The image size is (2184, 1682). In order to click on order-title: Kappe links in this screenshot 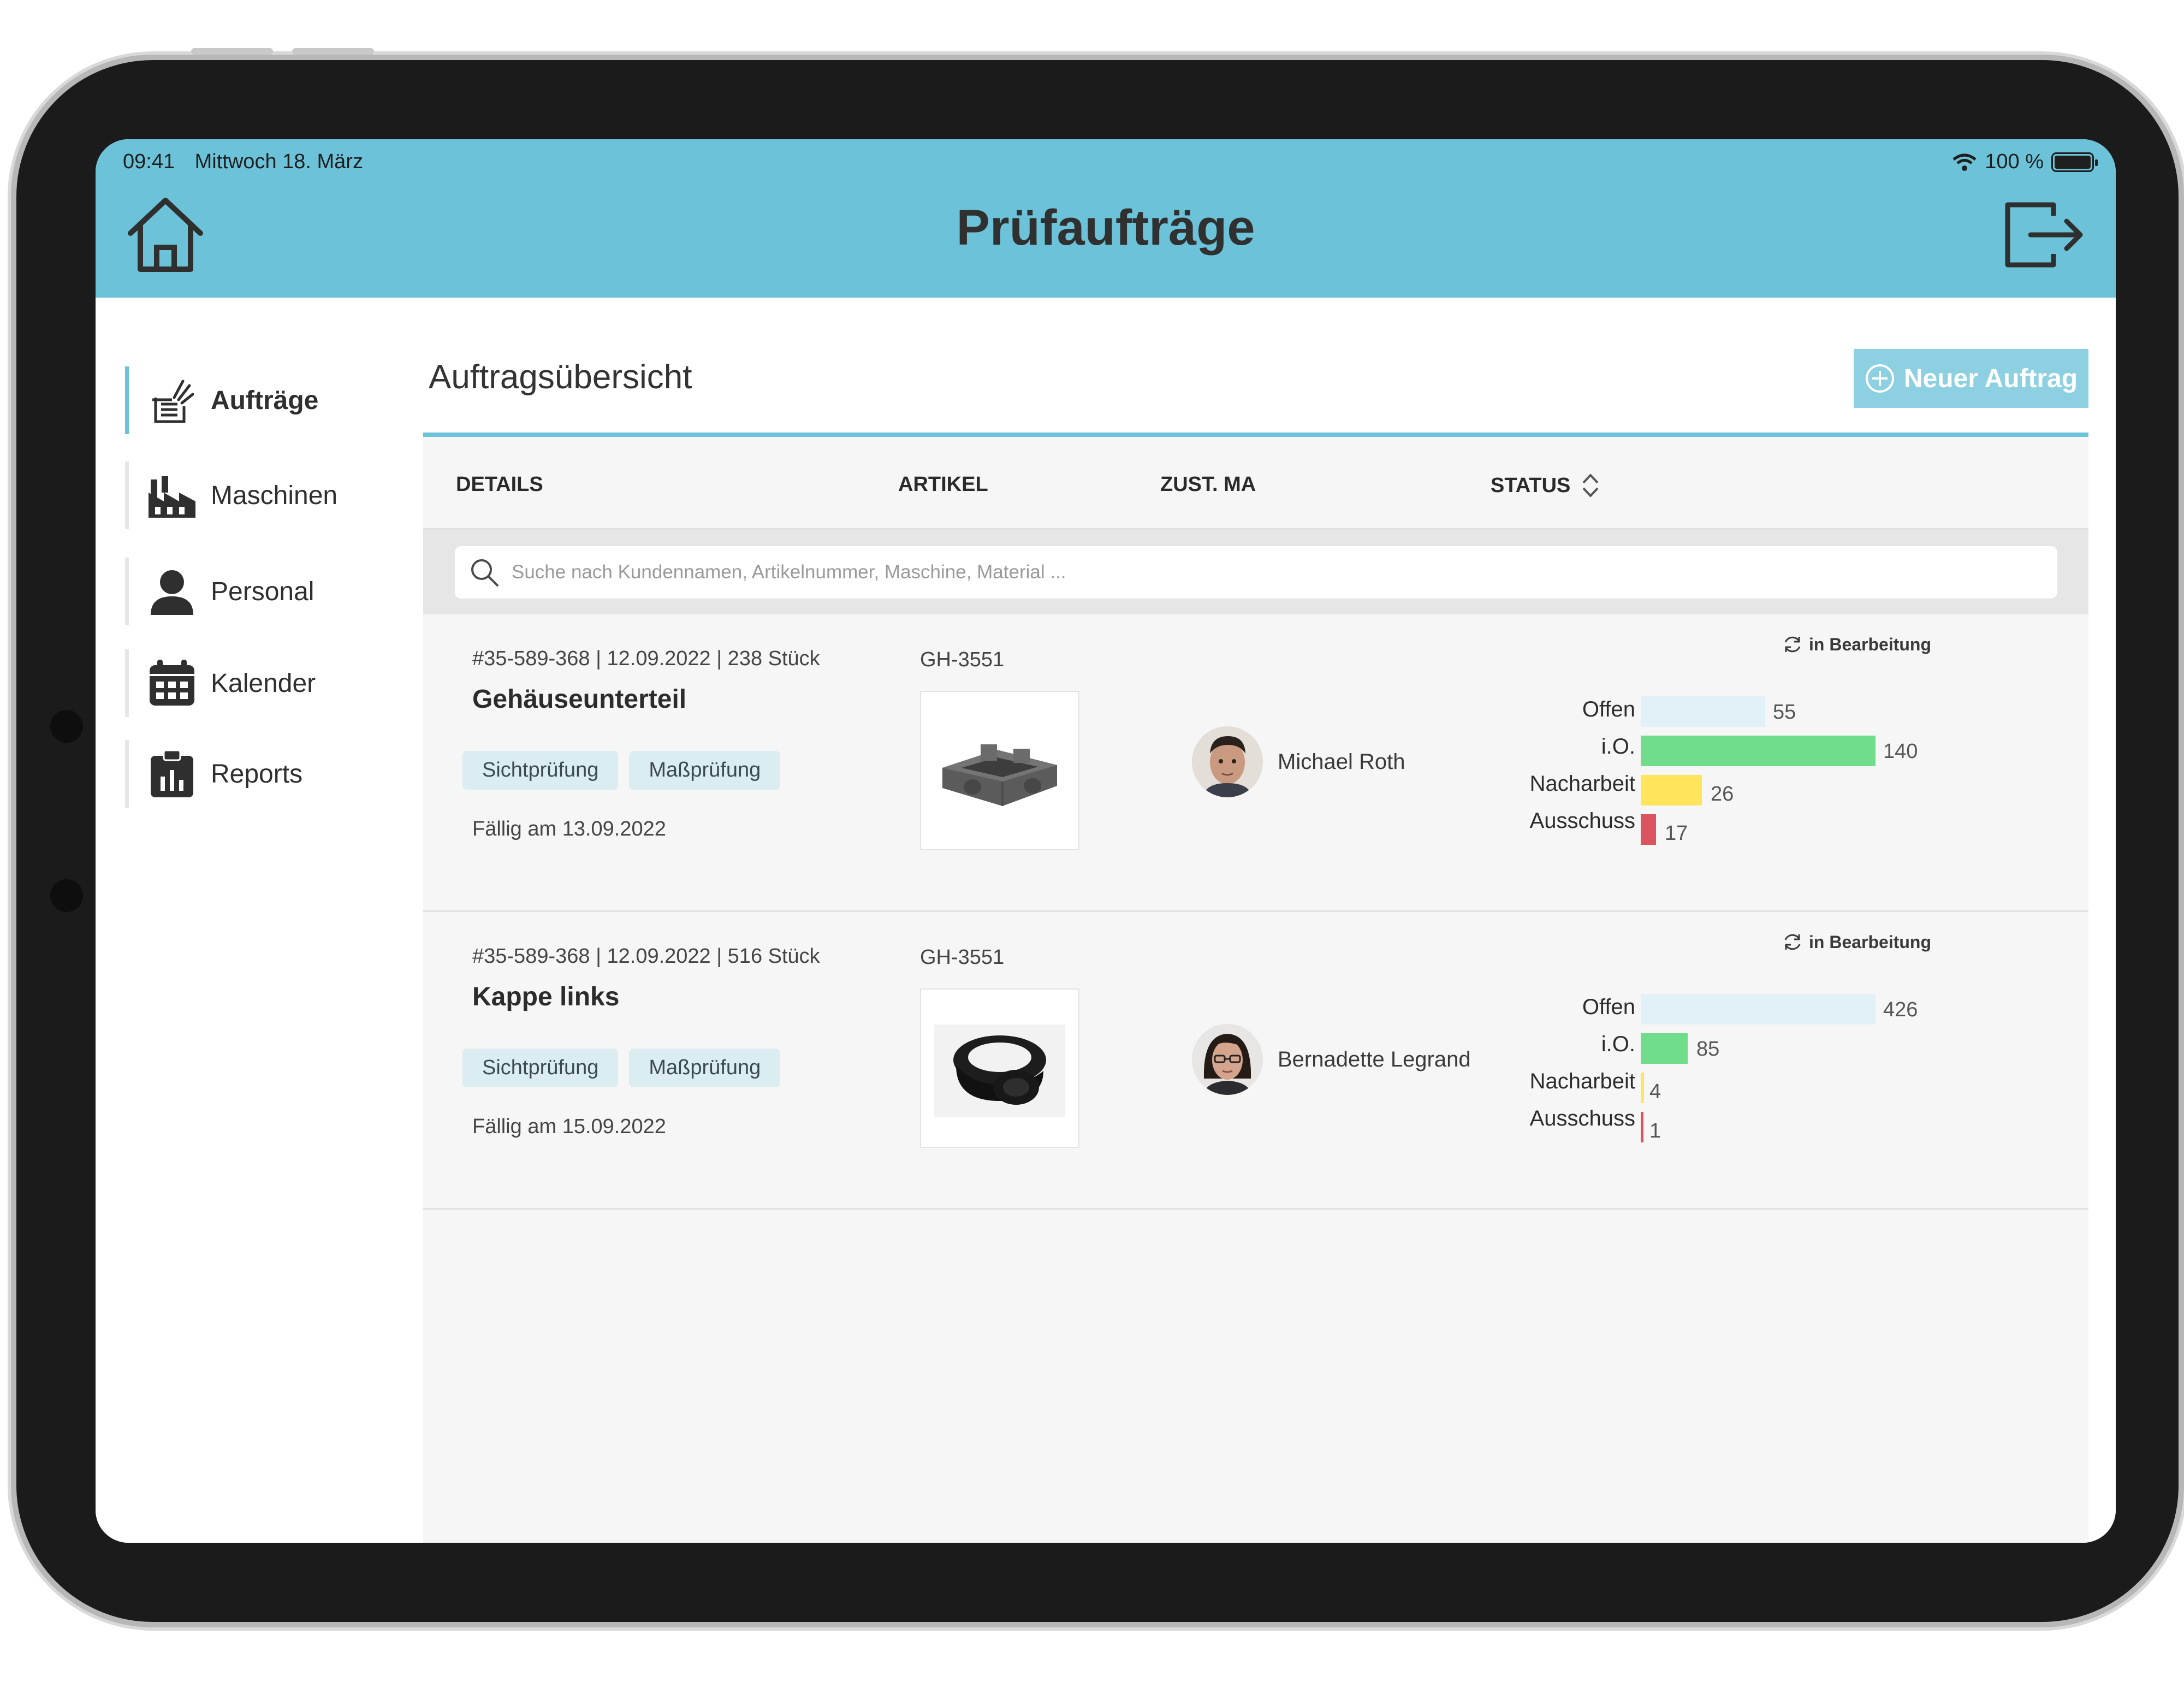, I will do `click(546, 996)`.